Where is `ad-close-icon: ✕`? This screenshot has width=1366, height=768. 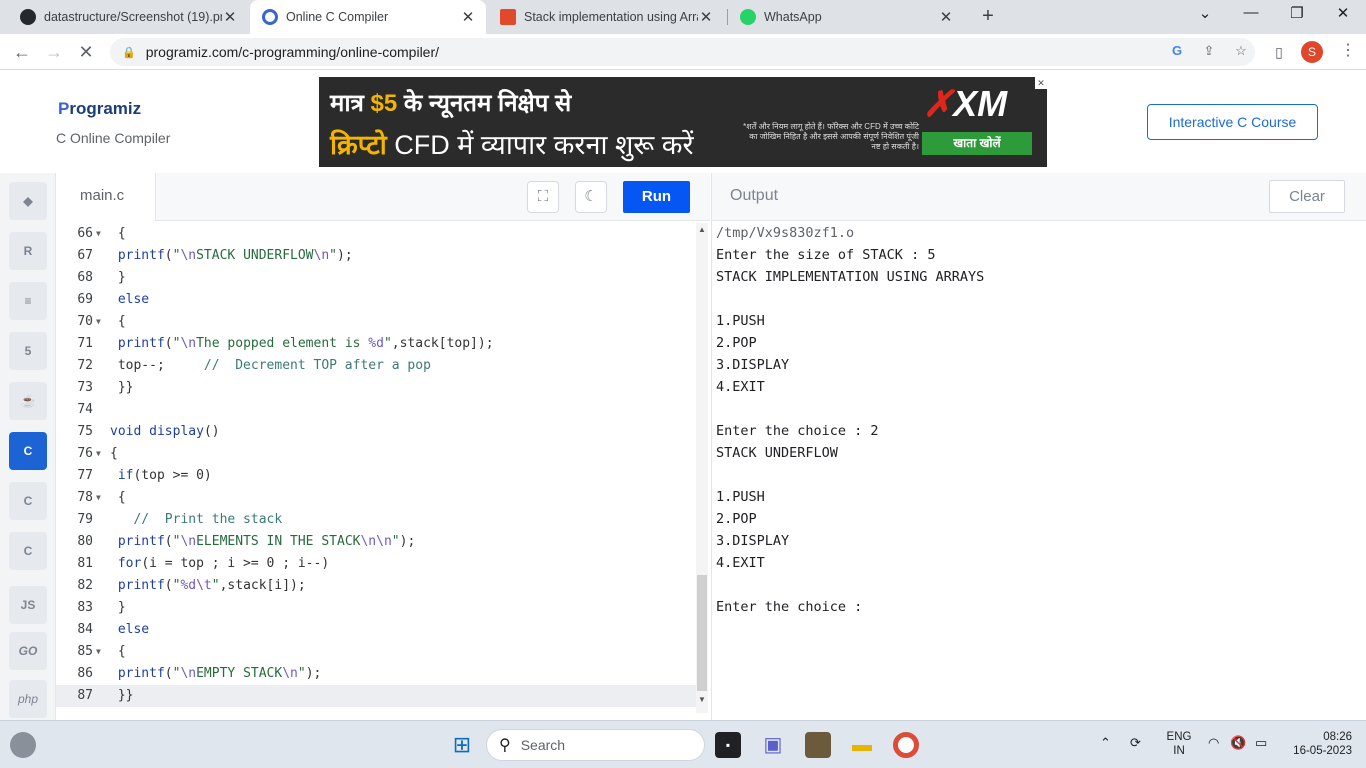 ad-close-icon: ✕ is located at coordinates (1041, 83).